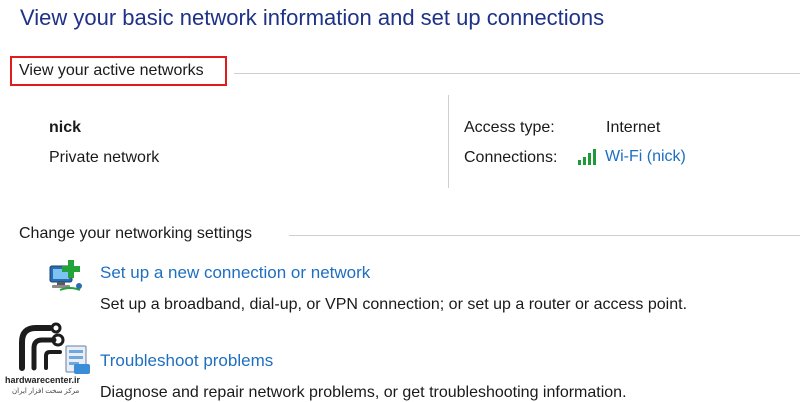 Image resolution: width=800 pixels, height=402 pixels. Describe the element at coordinates (65, 127) in the screenshot. I see `network-name: nick` at that location.